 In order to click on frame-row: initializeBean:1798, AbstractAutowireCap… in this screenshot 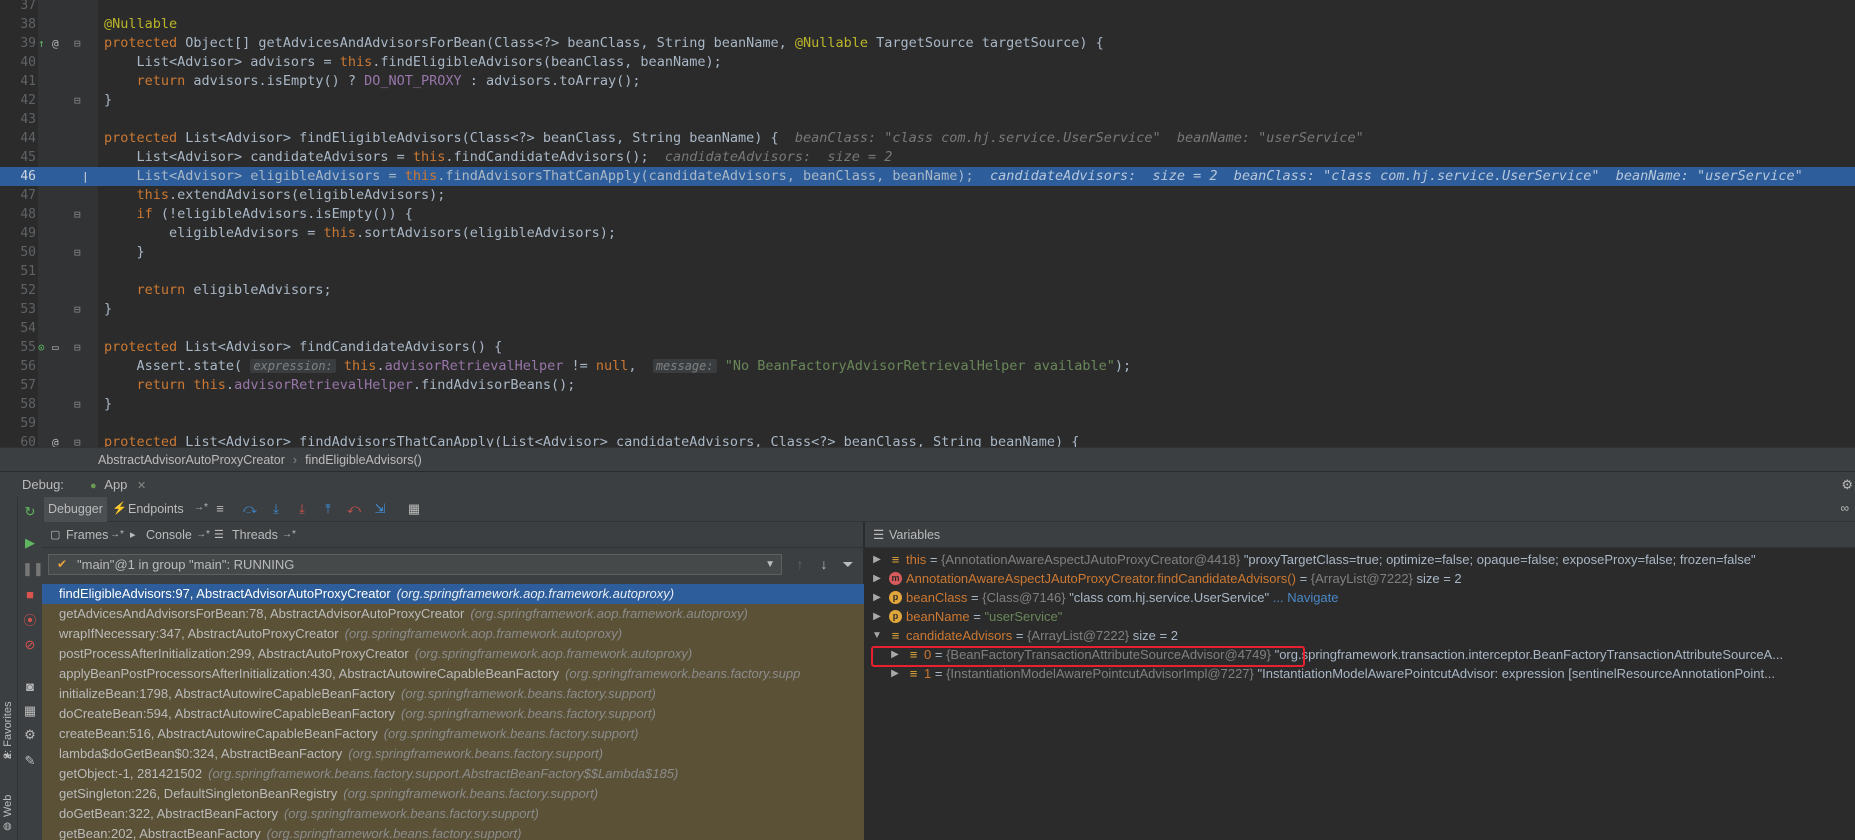, I will do `click(453, 694)`.